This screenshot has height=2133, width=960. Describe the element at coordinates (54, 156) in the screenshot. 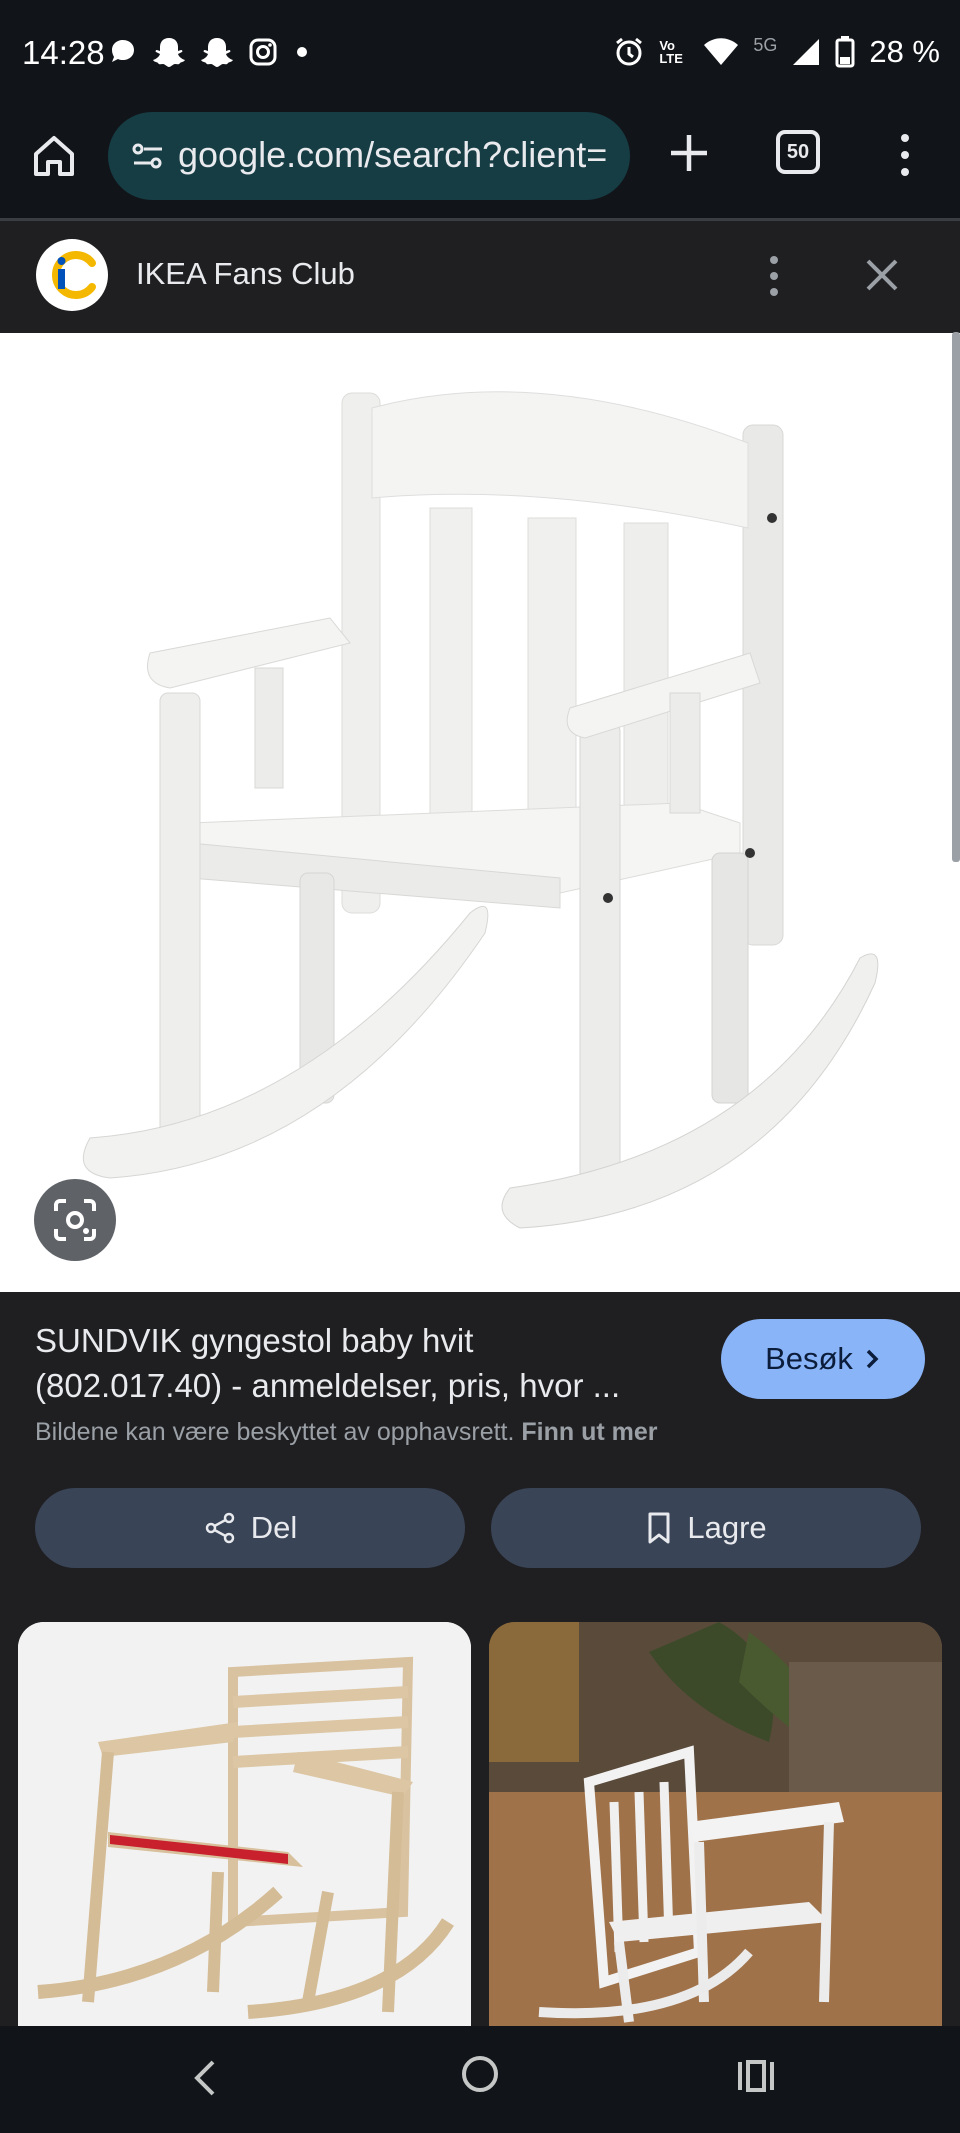

I see `home-button` at that location.